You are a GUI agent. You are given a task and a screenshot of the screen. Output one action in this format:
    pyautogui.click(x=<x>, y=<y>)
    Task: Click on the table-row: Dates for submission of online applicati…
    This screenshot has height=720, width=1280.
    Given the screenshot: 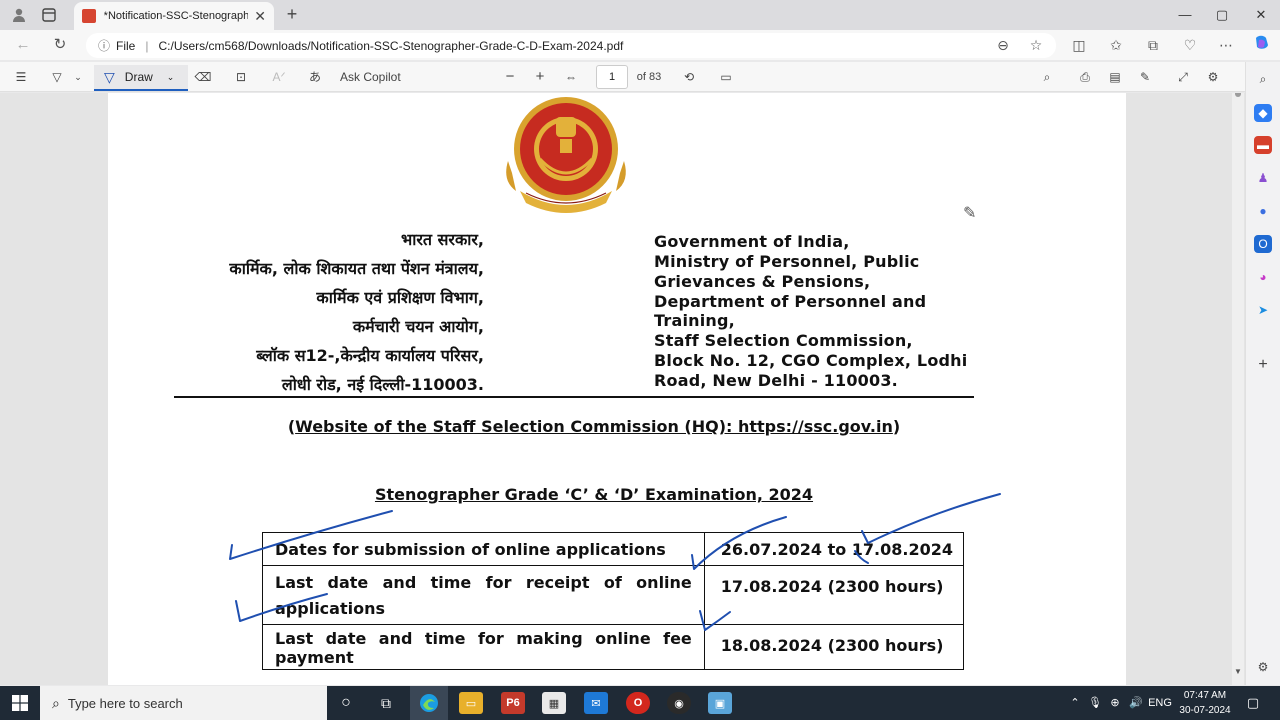 What is the action you would take?
    pyautogui.click(x=613, y=549)
    